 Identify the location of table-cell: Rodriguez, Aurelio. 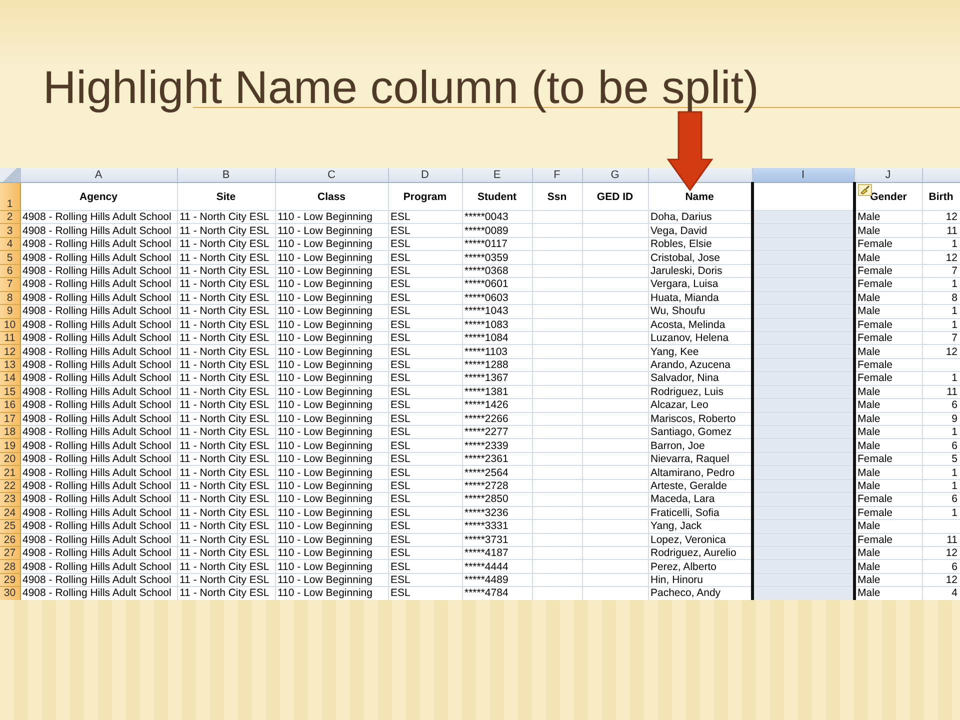
(693, 553).